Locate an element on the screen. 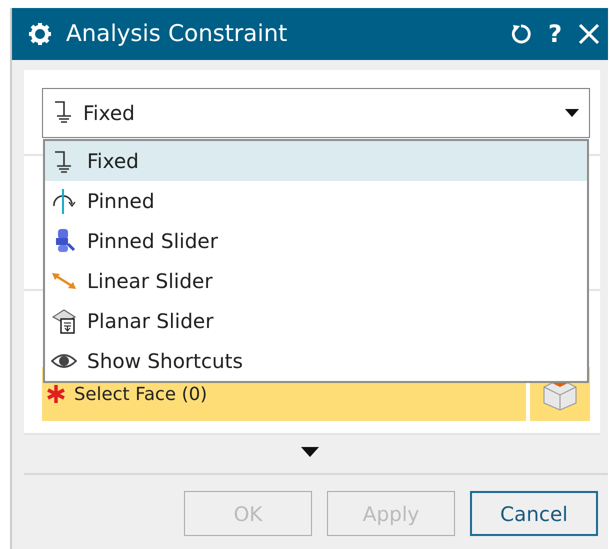 This screenshot has width=610, height=549. dropdown-option: Planar Slider is located at coordinates (316, 321).